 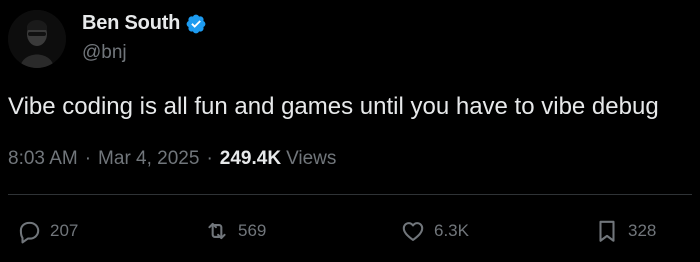 What do you see at coordinates (350, 194) in the screenshot?
I see `divider` at bounding box center [350, 194].